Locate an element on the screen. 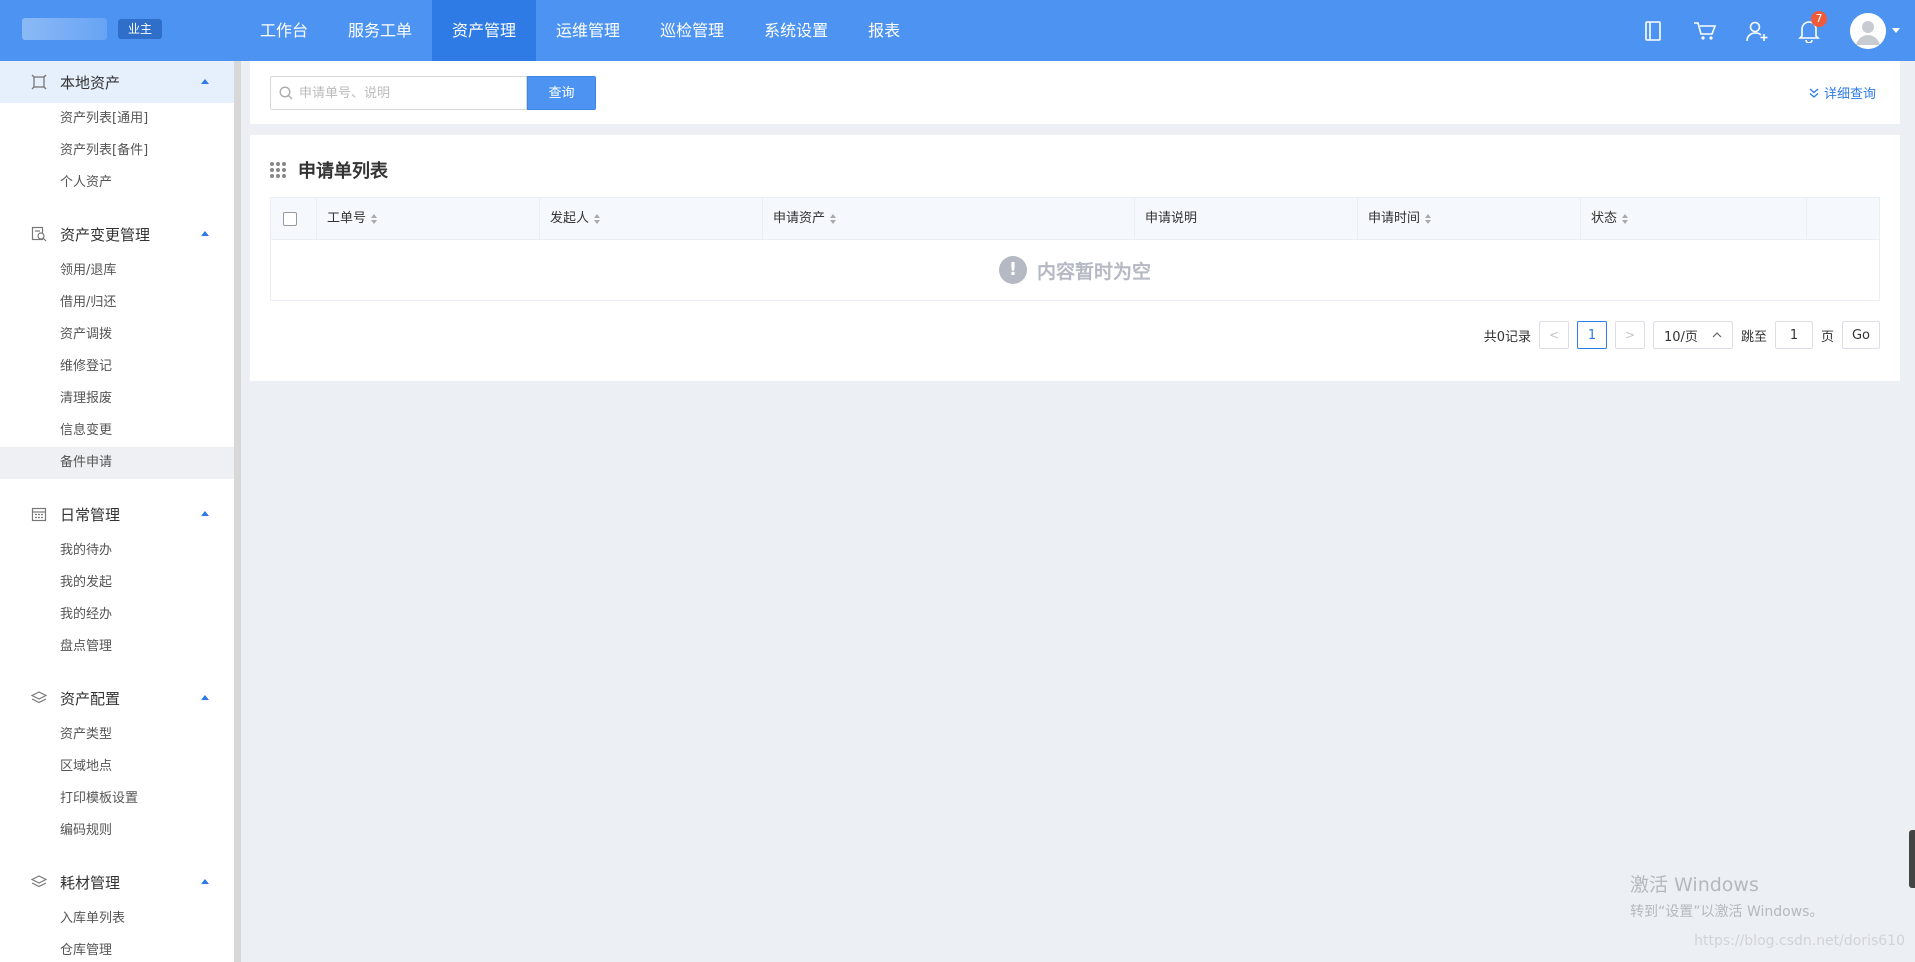 This screenshot has width=1915, height=962. sidebar-item-inventory: 盘点管理 is located at coordinates (117, 647).